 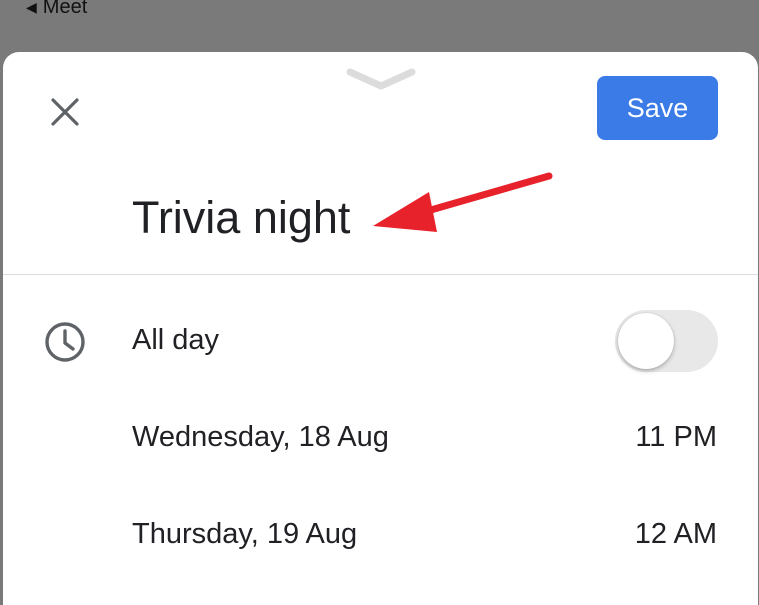 What do you see at coordinates (65, 9) in the screenshot?
I see `back-app-label: Meet` at bounding box center [65, 9].